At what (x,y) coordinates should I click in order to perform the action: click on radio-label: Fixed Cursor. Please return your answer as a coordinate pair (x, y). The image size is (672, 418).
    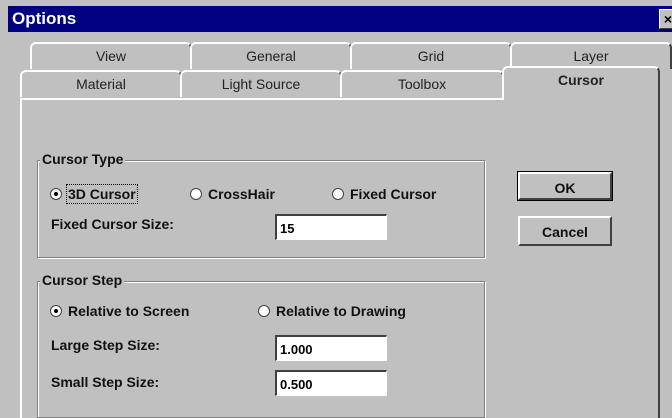
    Looking at the image, I should click on (393, 194).